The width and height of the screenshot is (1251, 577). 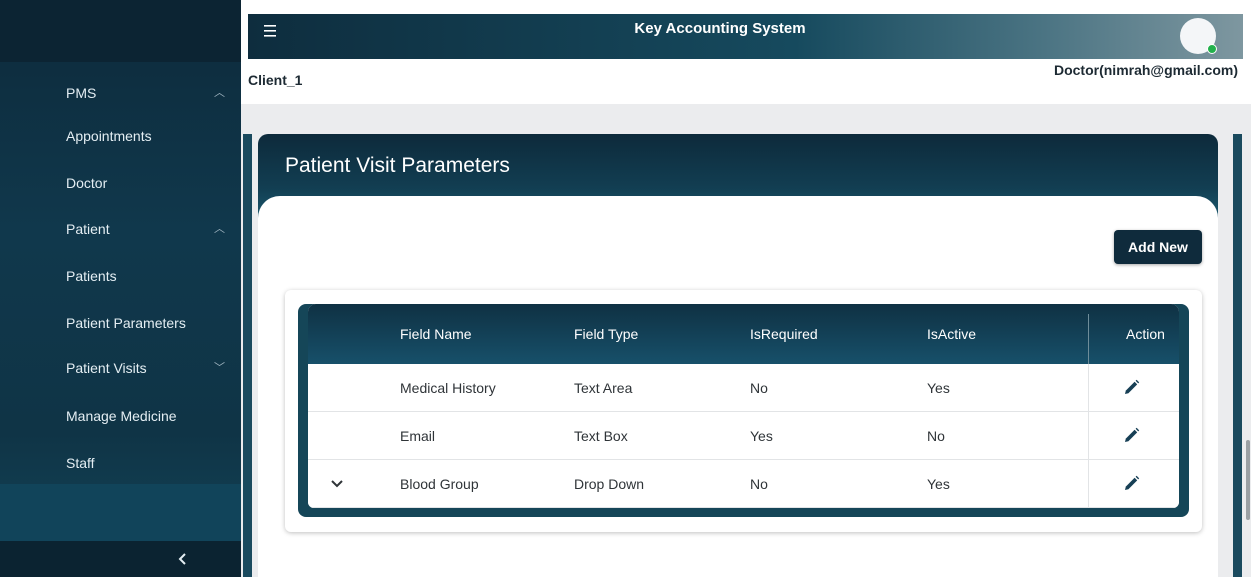 What do you see at coordinates (1158, 247) in the screenshot?
I see `add-new-button: Add New` at bounding box center [1158, 247].